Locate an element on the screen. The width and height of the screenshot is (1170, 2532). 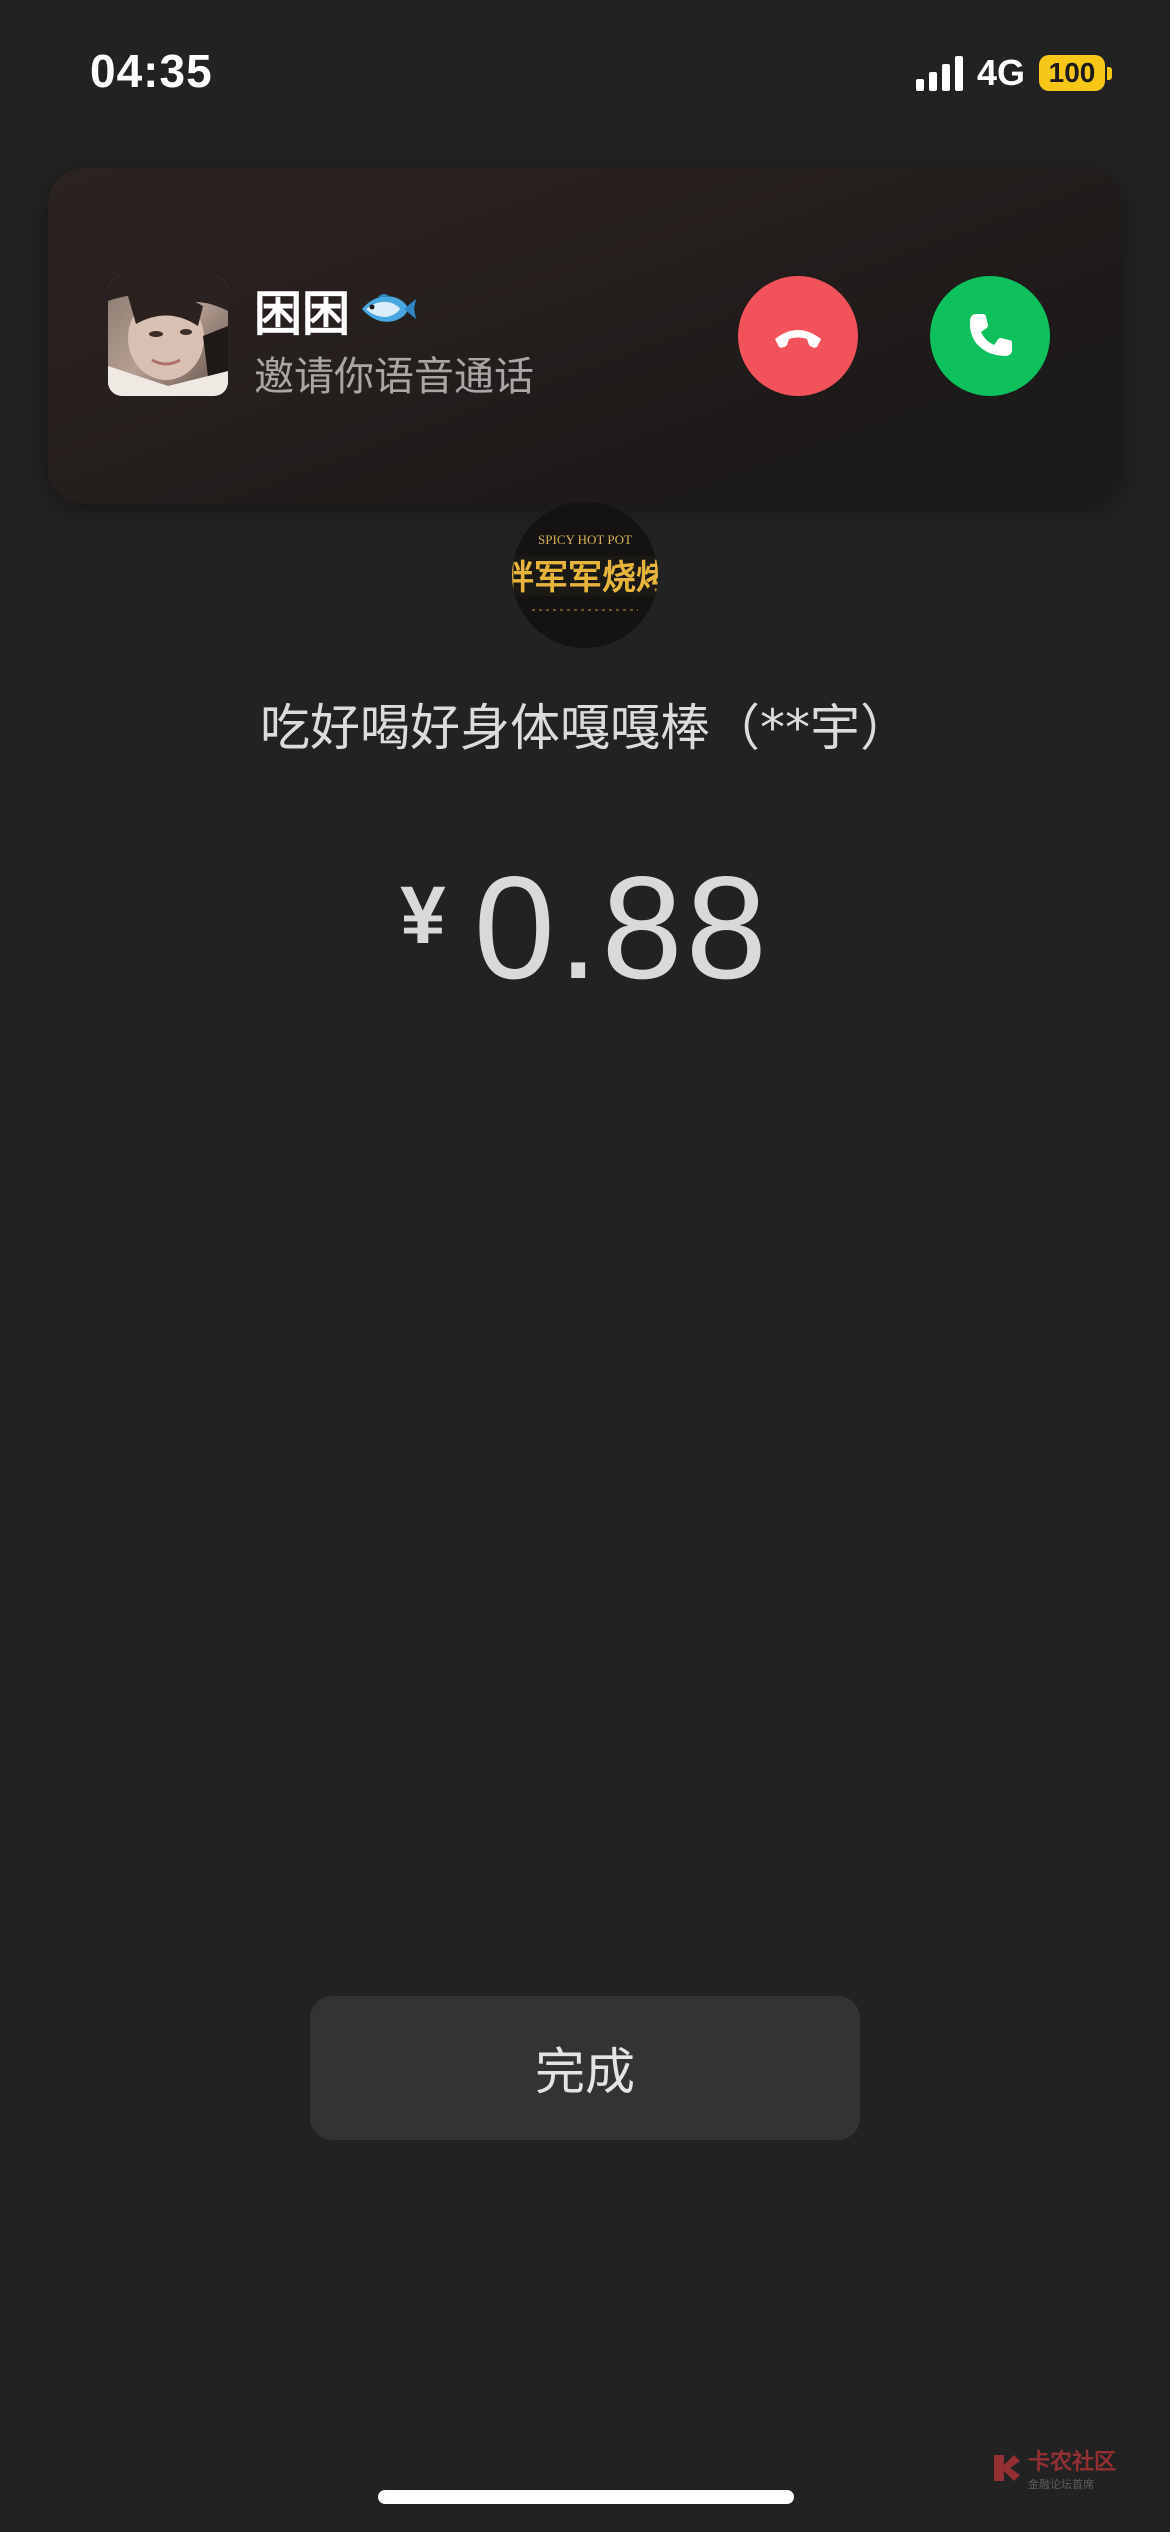
network-type: 4G is located at coordinates (1000, 72).